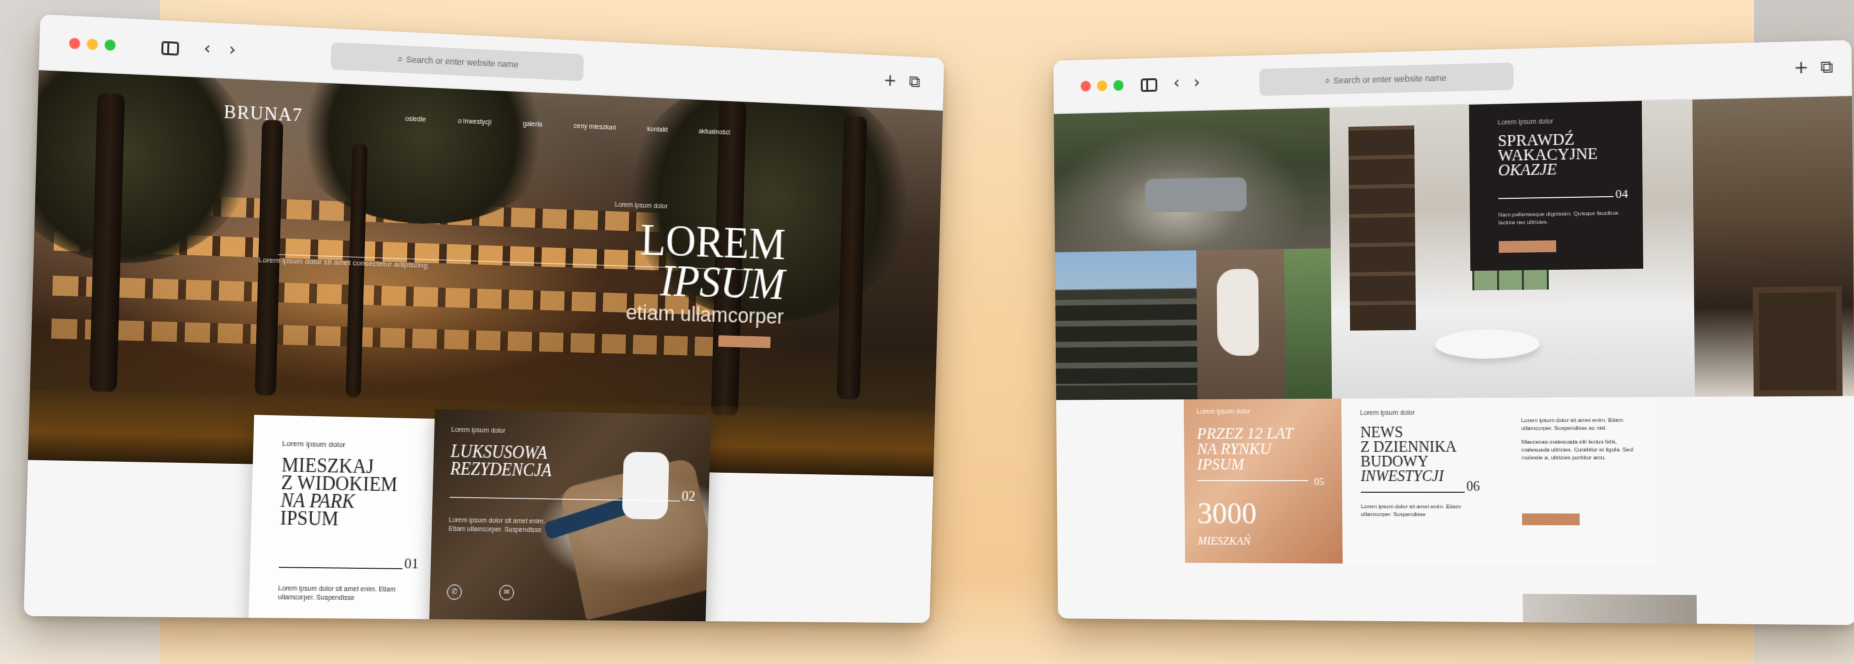 This screenshot has width=1854, height=664. I want to click on card-number: 01, so click(411, 565).